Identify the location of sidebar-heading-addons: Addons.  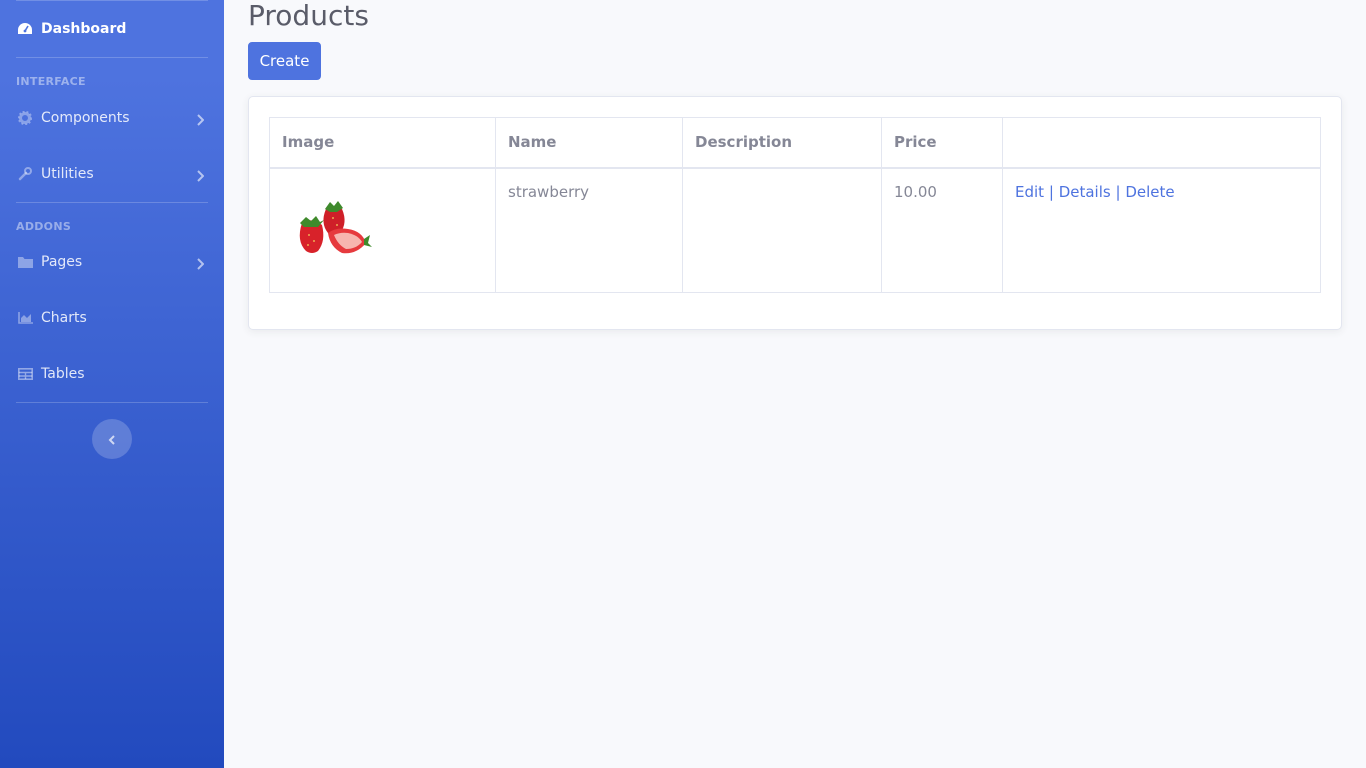
(44, 226).